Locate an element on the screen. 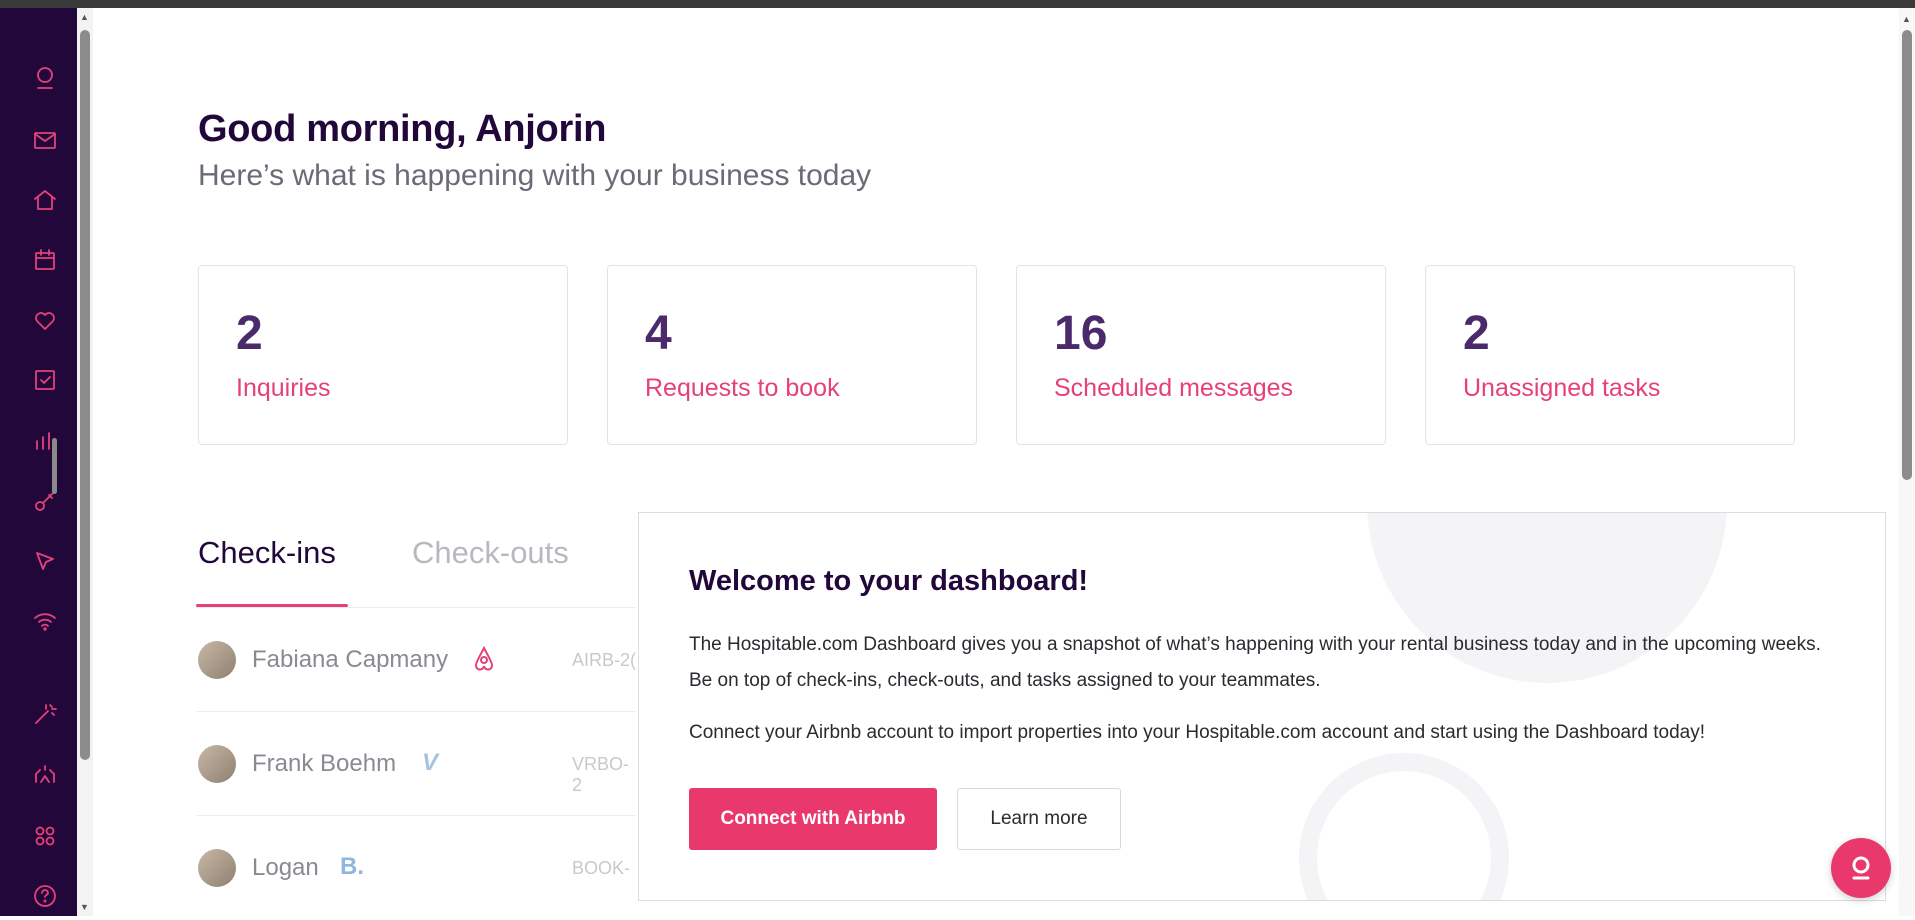 Image resolution: width=1915 pixels, height=920 pixels. stat-card-scheduled-messages: 16 Scheduled messages is located at coordinates (1201, 355).